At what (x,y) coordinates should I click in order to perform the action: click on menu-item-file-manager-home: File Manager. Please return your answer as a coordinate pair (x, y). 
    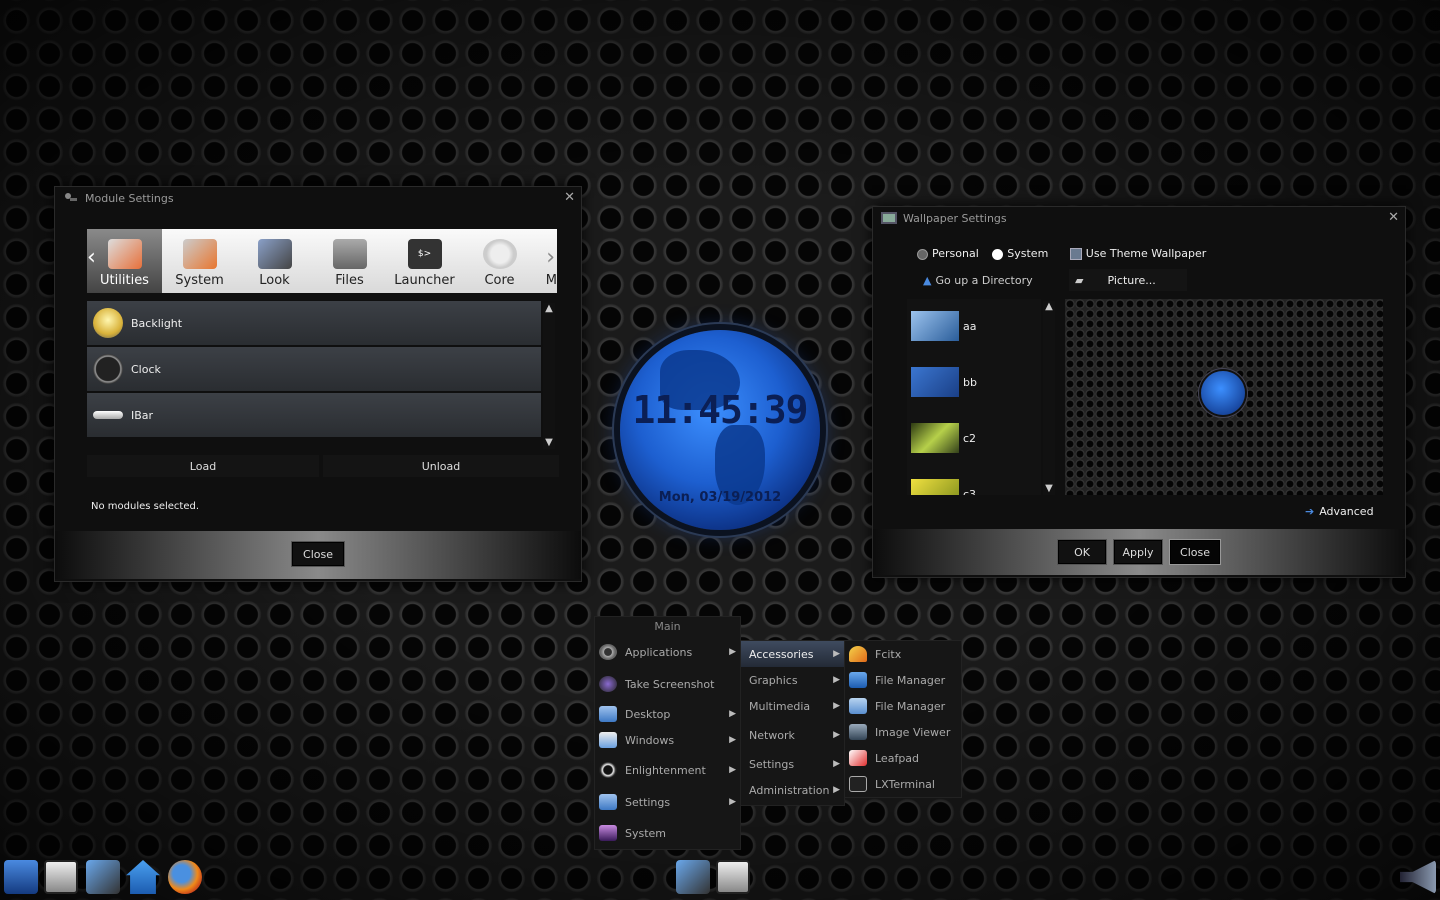
    Looking at the image, I should click on (903, 680).